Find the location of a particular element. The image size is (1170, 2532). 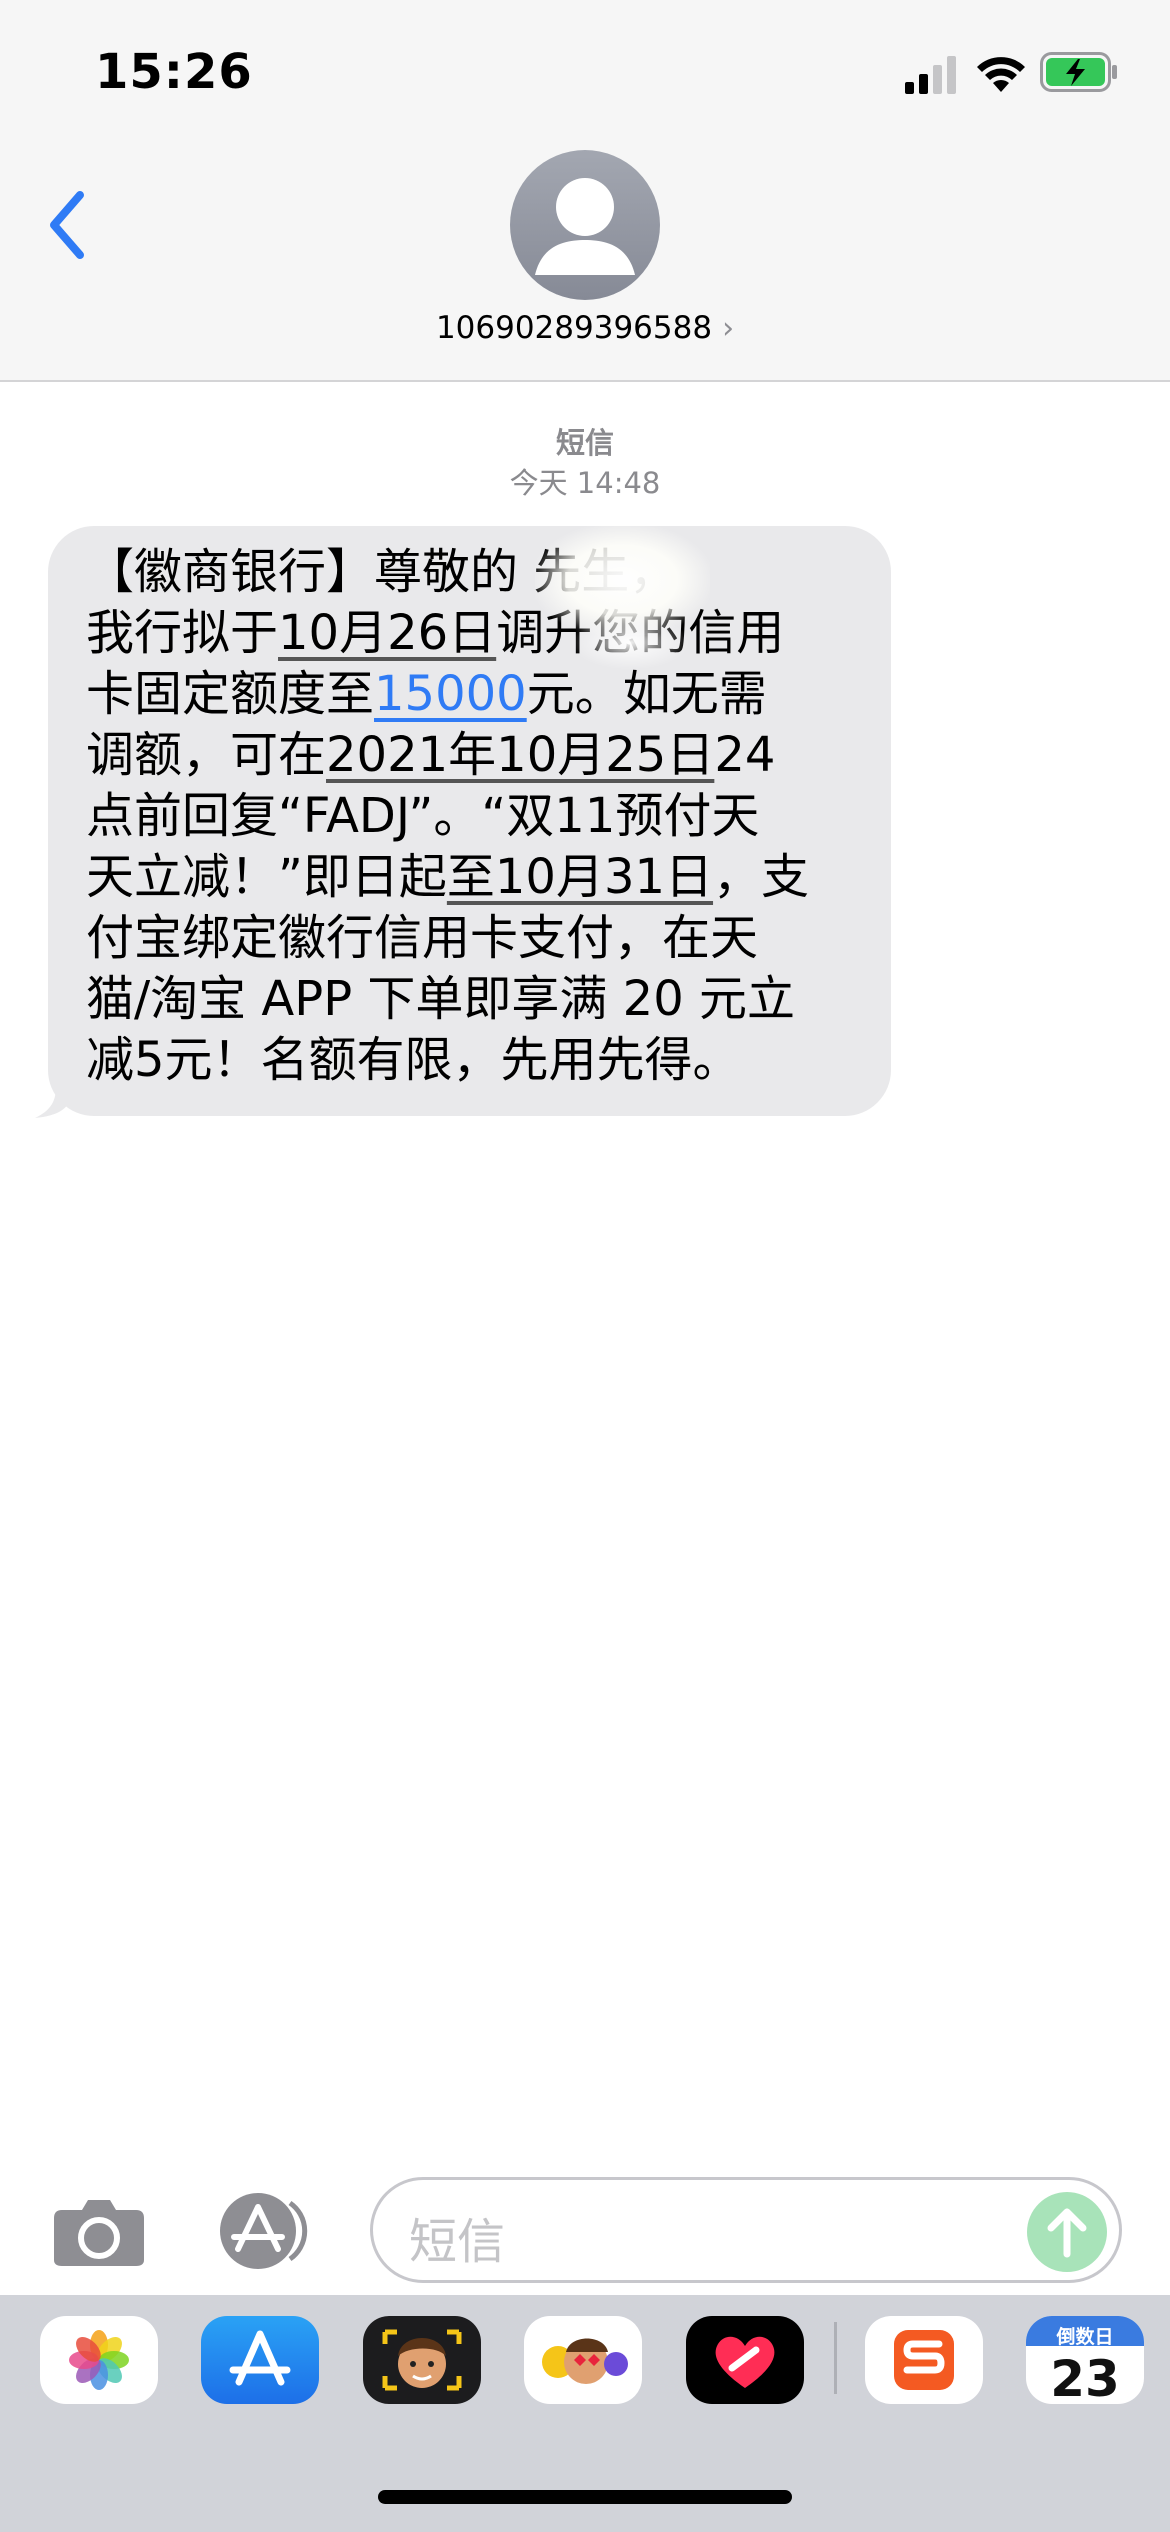

message-line: 付宝绑定徽行信用卡支付，在天 is located at coordinates (422, 938).